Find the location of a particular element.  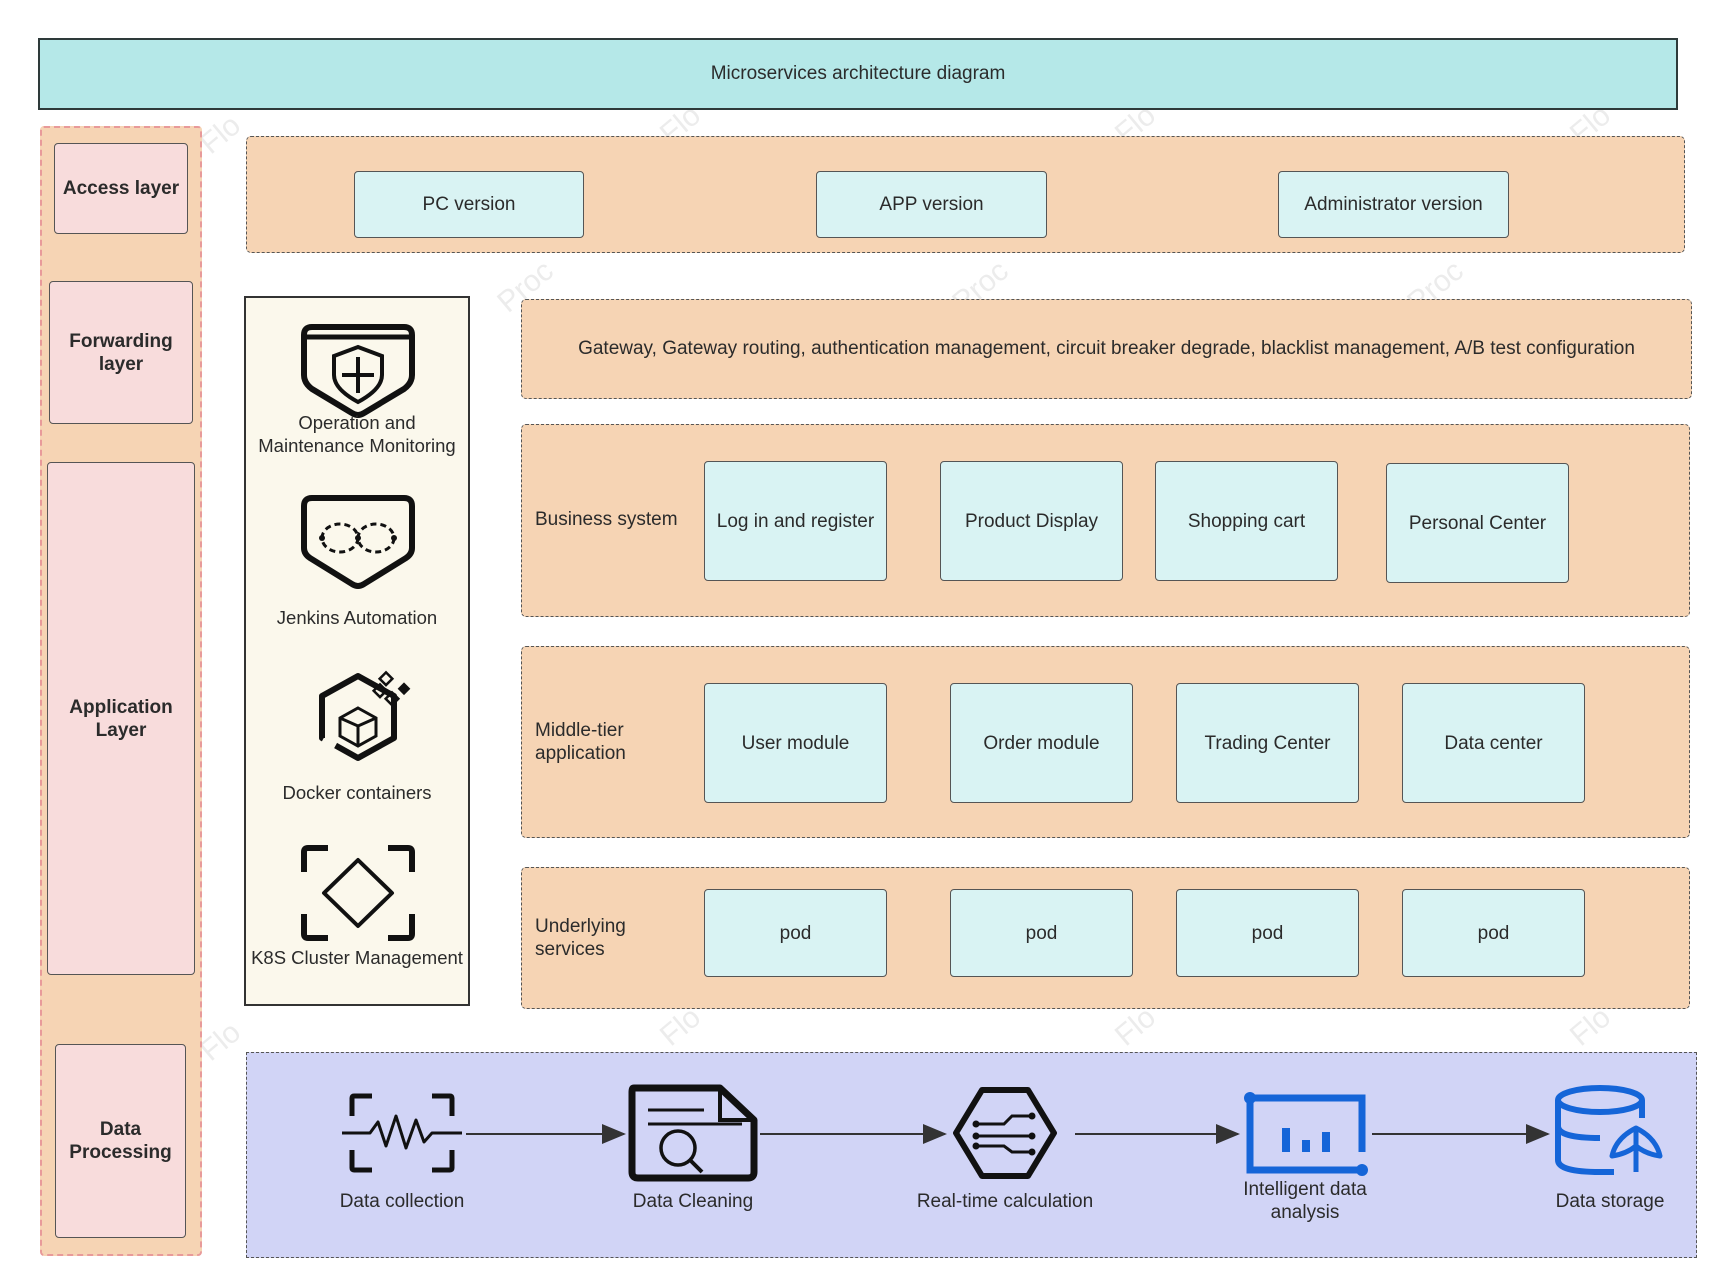

data-cleaning-label: Data Cleaning is located at coordinates (693, 1201).